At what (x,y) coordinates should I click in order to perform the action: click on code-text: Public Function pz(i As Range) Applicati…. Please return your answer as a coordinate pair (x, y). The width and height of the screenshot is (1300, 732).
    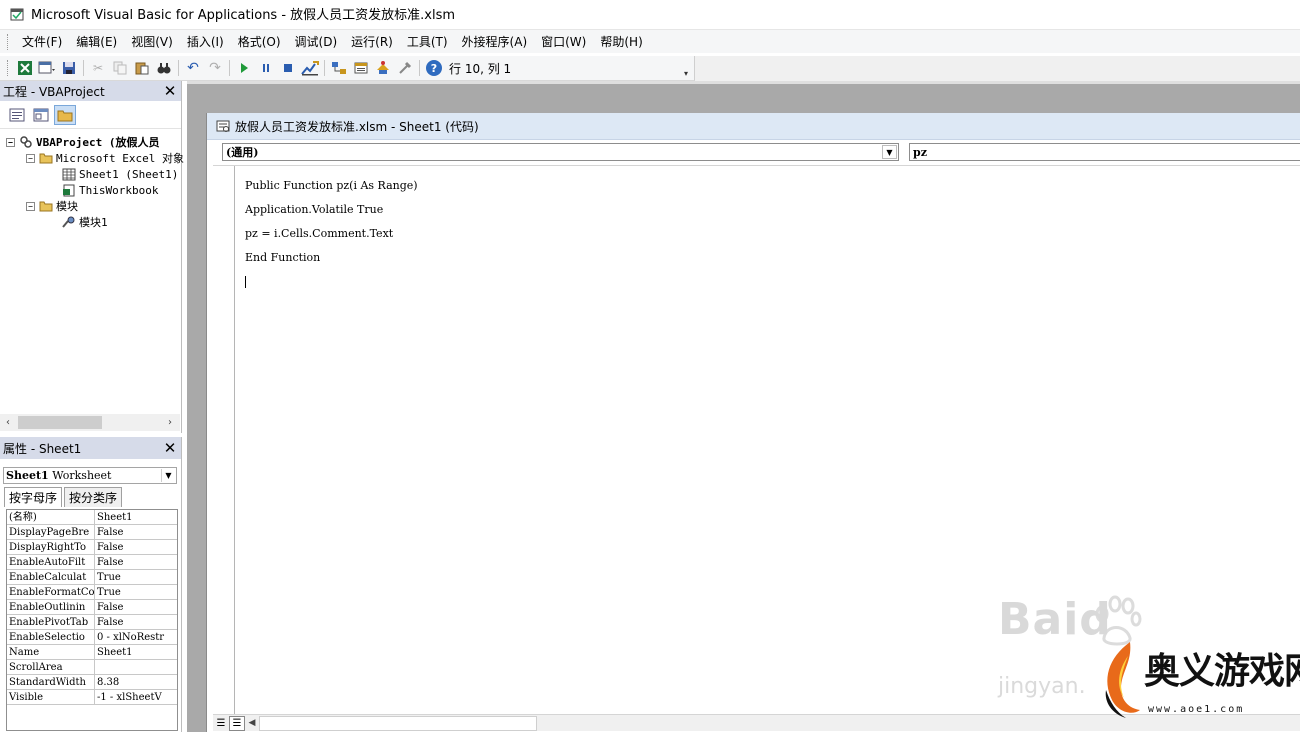
    Looking at the image, I should click on (331, 233).